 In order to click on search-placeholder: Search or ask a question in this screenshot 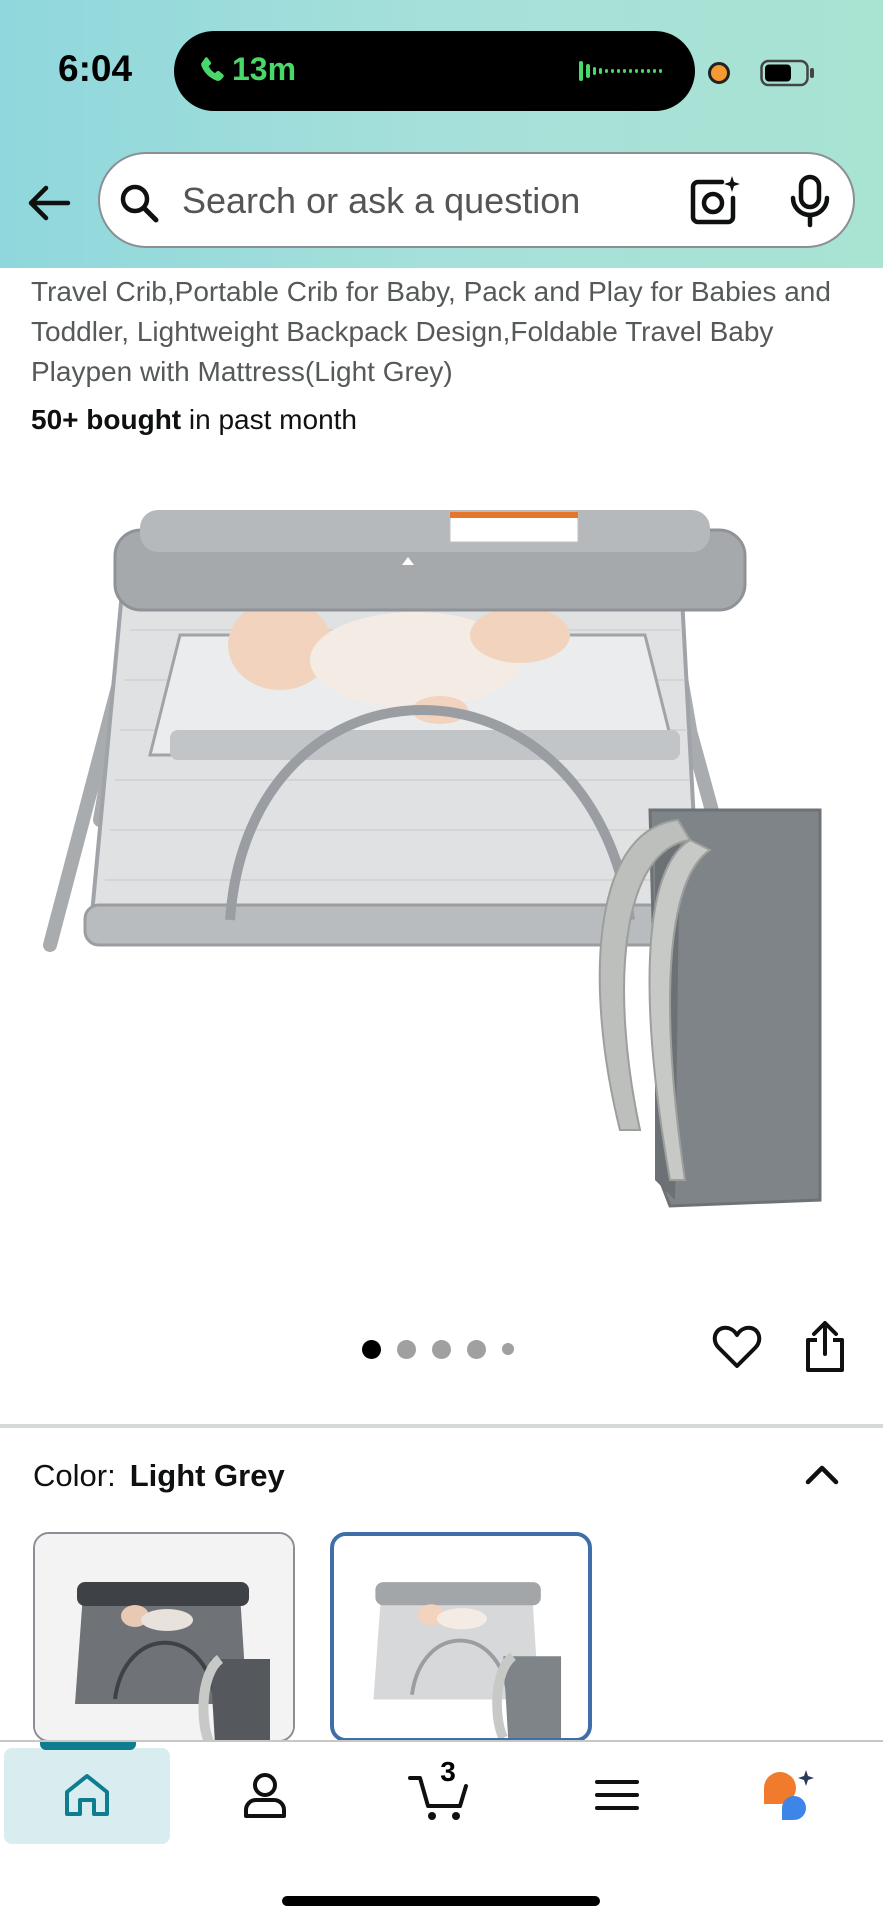, I will do `click(381, 201)`.